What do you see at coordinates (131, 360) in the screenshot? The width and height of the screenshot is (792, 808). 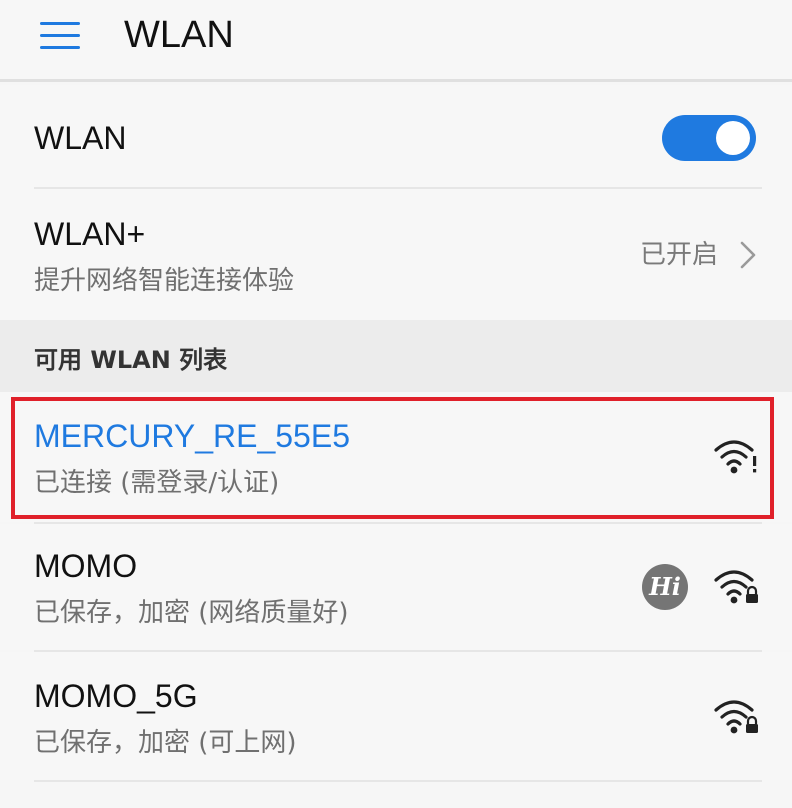 I see `available-networks-label: 可用 WLAN 列表` at bounding box center [131, 360].